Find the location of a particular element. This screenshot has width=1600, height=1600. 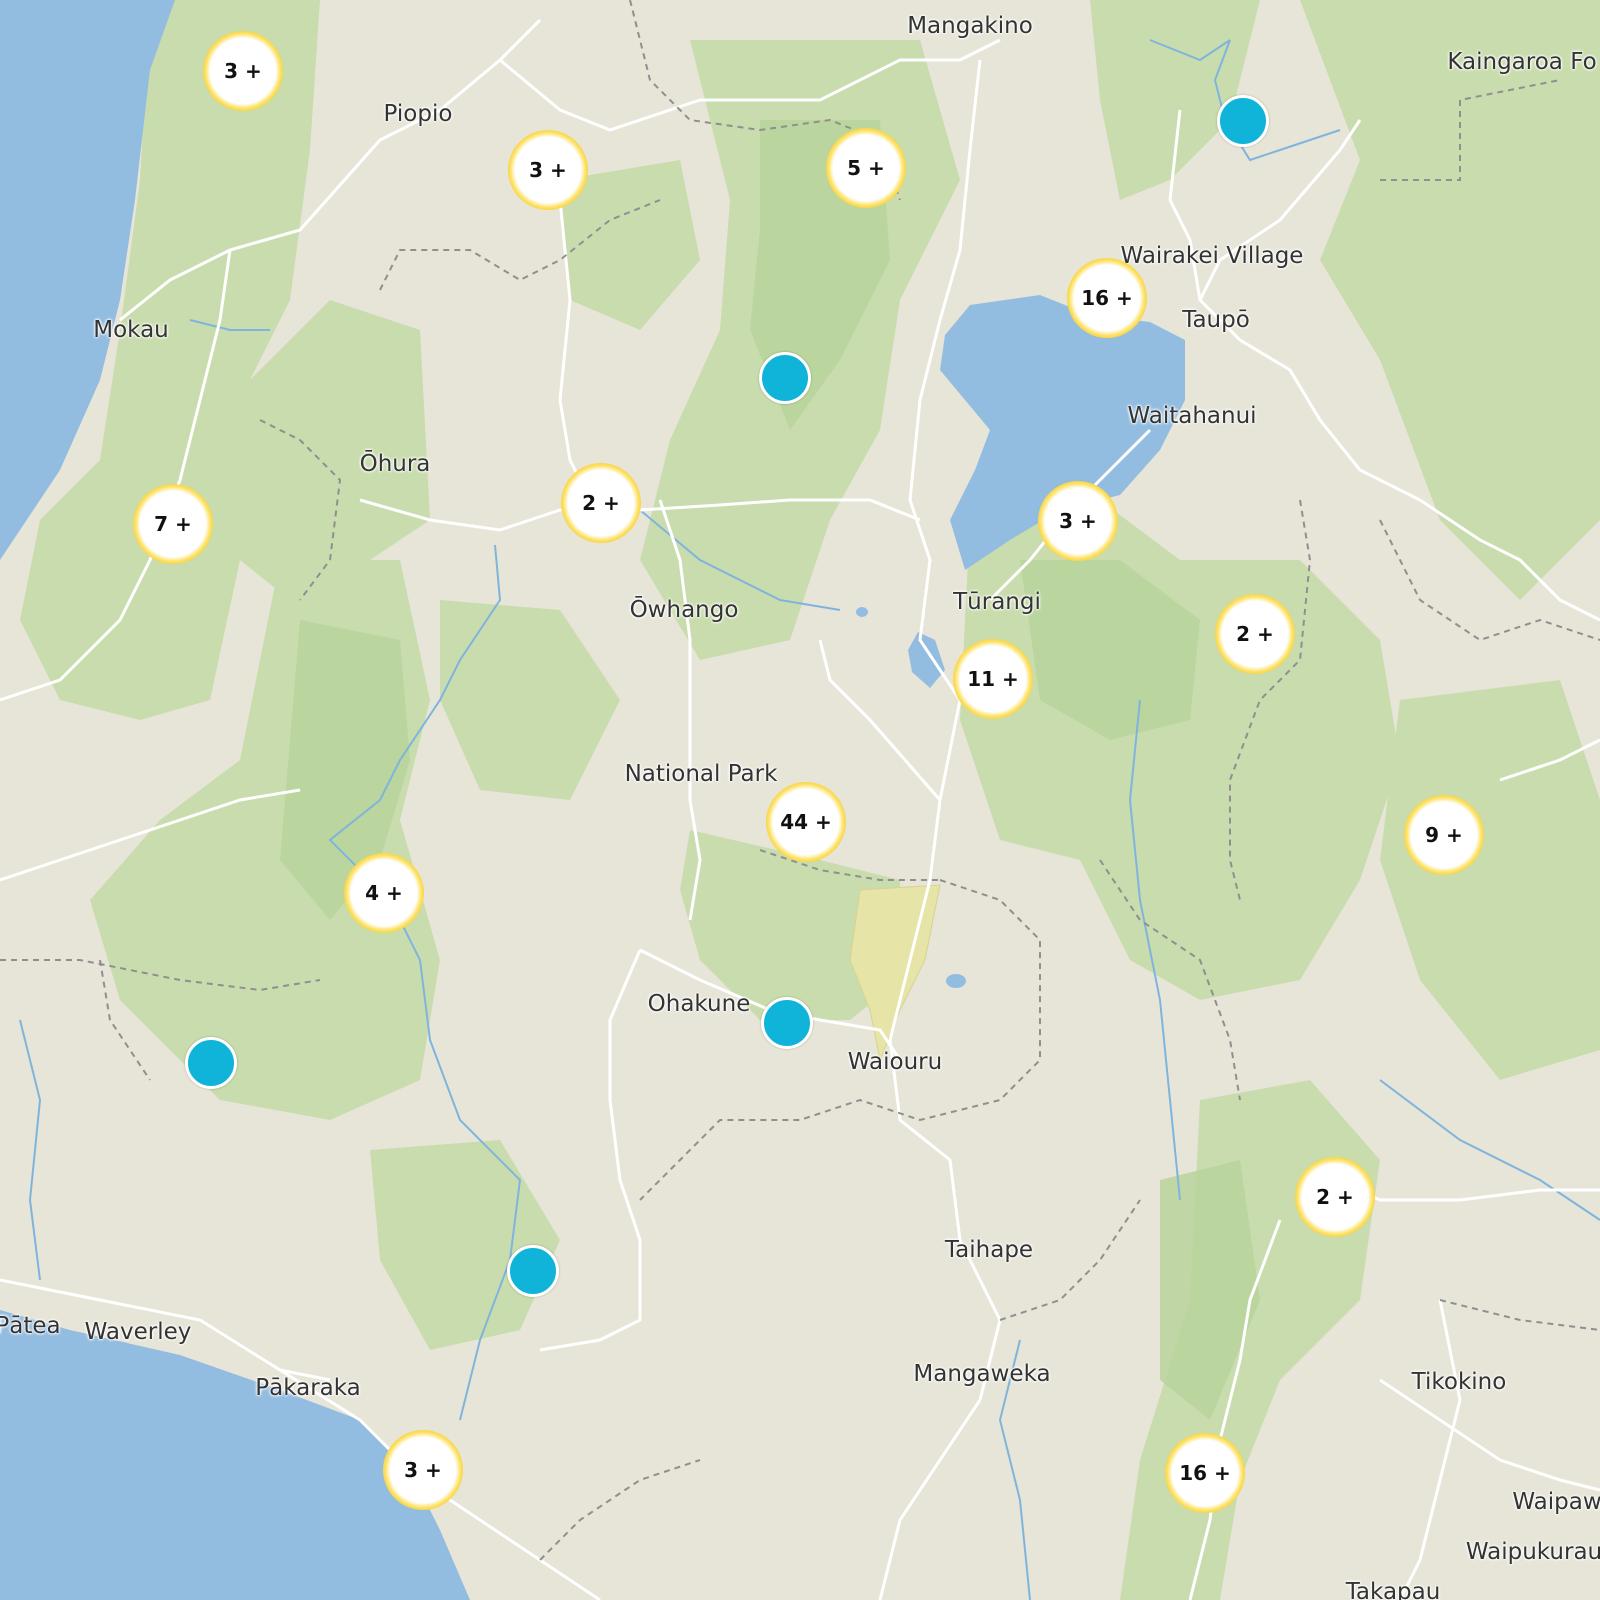

cluster-marker: 5 + is located at coordinates (866, 168).